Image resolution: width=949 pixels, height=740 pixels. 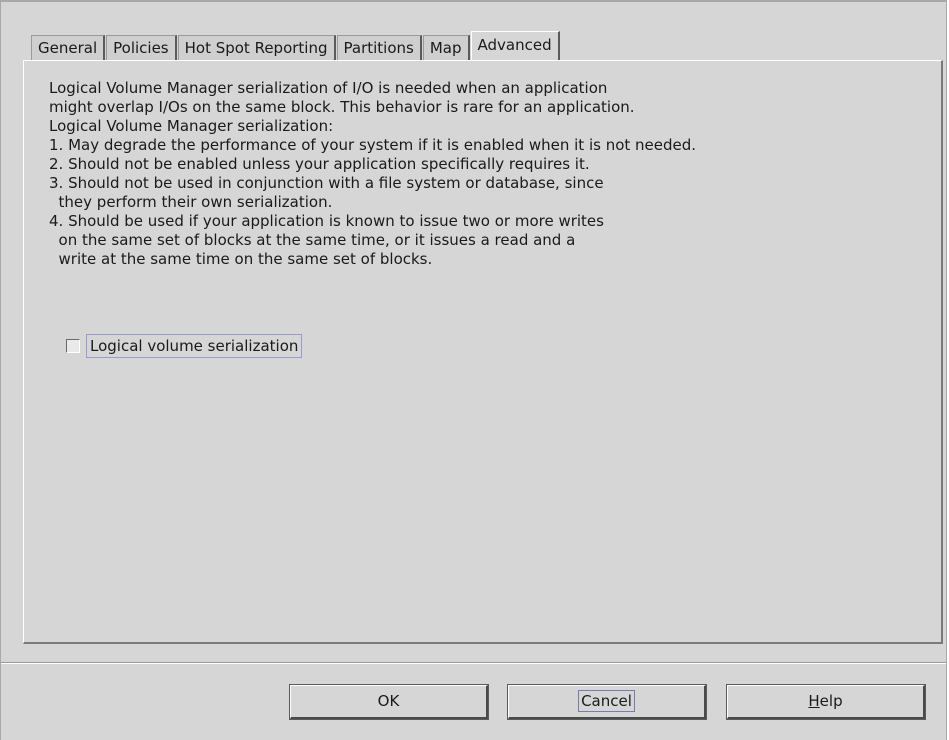 I want to click on serialization-checkbox-row: Logical volume serialization, so click(x=184, y=346).